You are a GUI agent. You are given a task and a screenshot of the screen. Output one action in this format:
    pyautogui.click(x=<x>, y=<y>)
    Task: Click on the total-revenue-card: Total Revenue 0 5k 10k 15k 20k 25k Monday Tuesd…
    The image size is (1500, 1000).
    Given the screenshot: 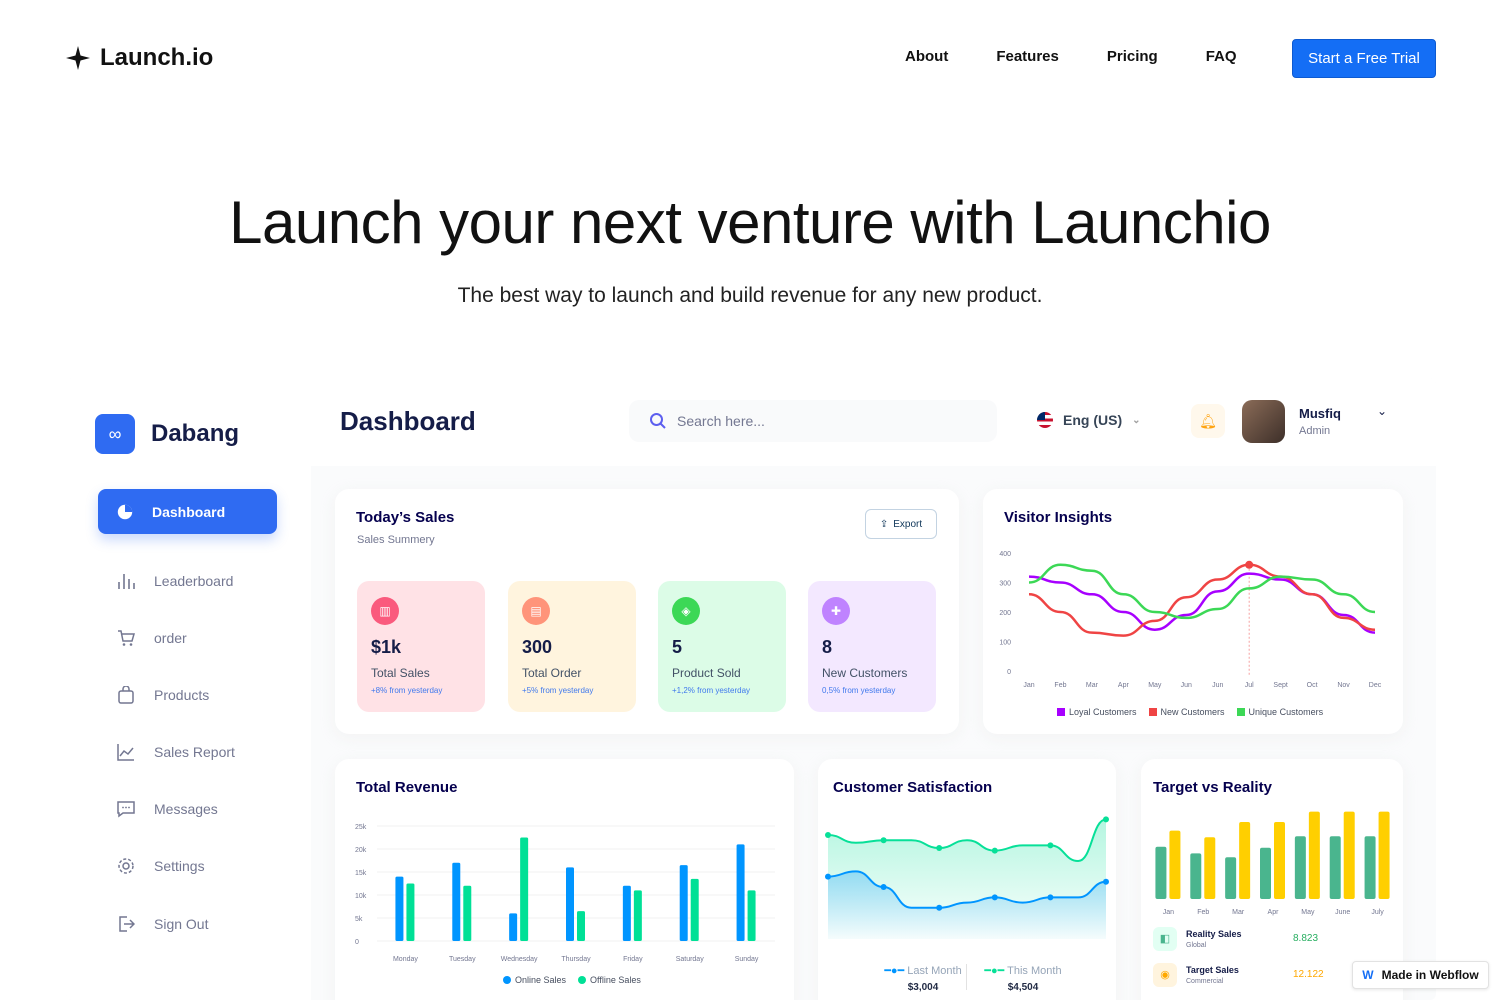 What is the action you would take?
    pyautogui.click(x=564, y=879)
    